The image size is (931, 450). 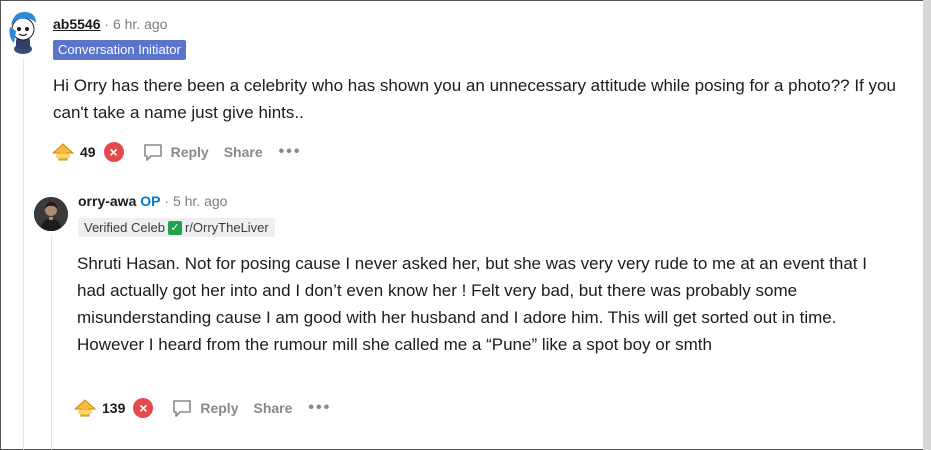 I want to click on vote-score: 49, so click(x=88, y=152).